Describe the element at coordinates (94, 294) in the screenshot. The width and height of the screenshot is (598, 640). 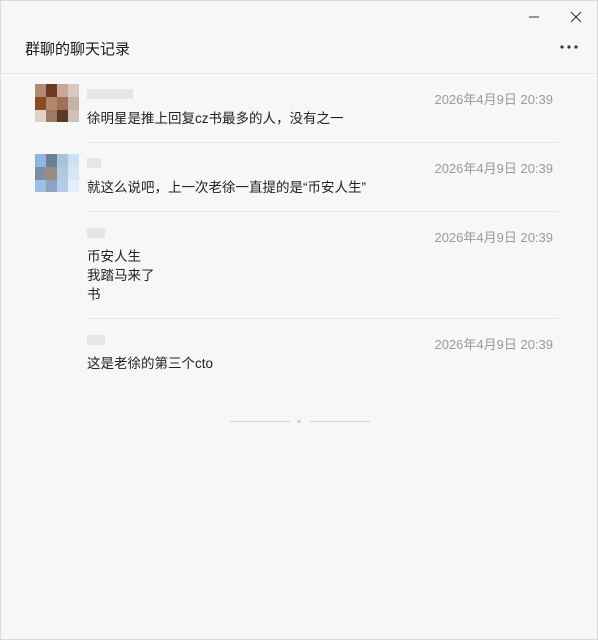
I see `message-line: 书` at that location.